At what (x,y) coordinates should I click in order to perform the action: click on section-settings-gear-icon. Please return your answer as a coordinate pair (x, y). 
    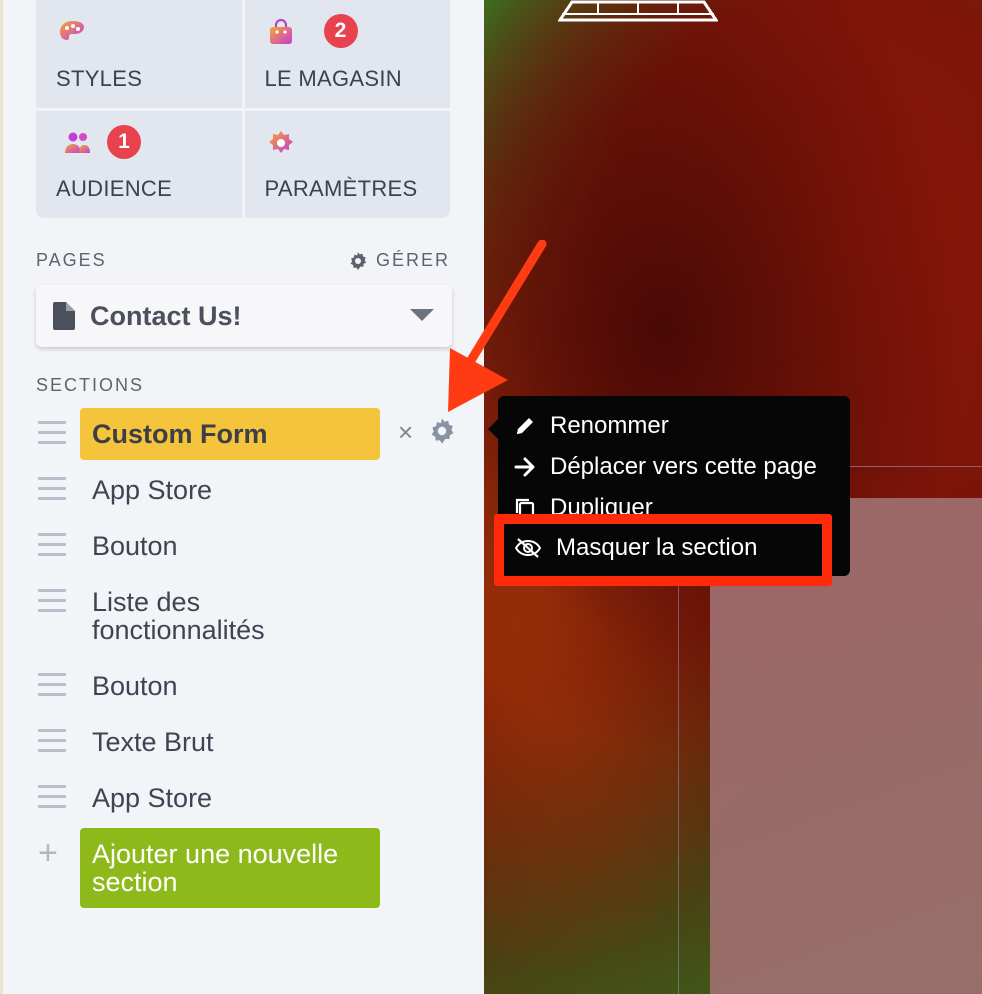
    Looking at the image, I should click on (442, 431).